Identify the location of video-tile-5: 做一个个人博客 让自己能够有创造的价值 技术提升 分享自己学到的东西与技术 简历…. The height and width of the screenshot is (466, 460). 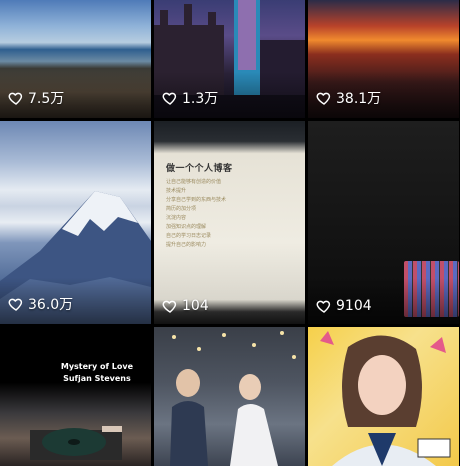
(229, 222).